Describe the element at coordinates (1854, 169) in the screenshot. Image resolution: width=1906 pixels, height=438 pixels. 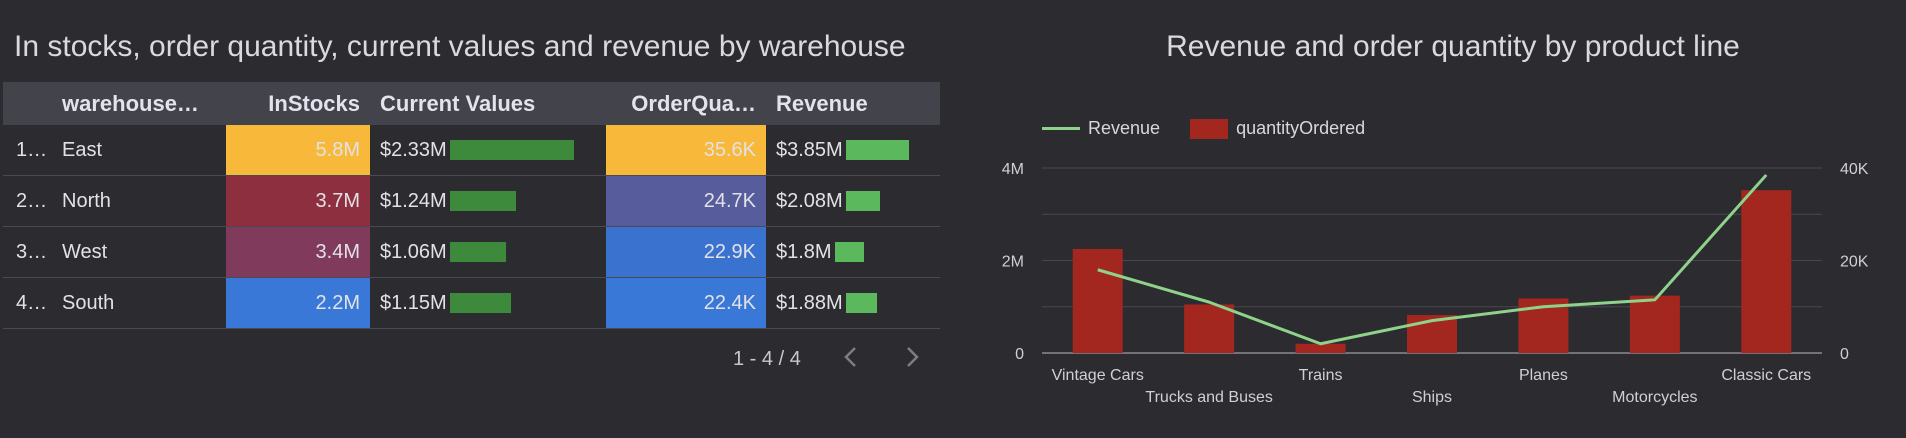
I see `y-right-tick-label: 40K` at that location.